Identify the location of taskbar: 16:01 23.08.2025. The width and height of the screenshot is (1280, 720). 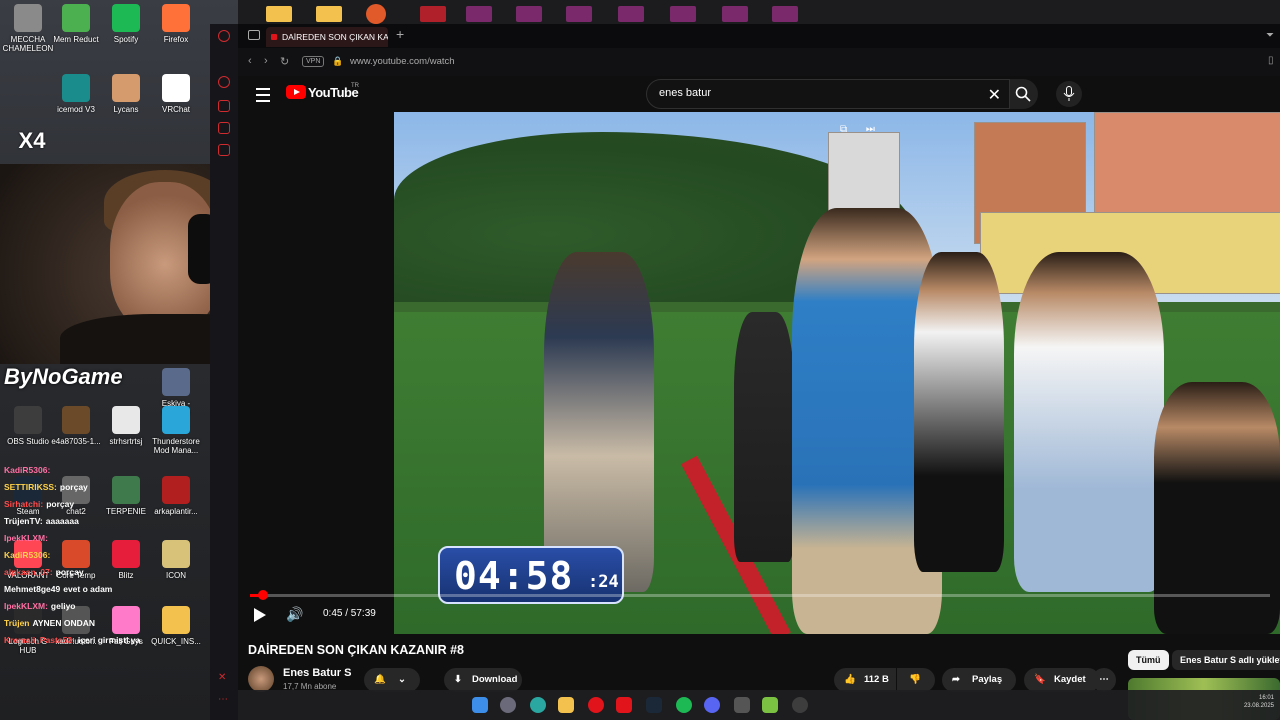
(759, 705).